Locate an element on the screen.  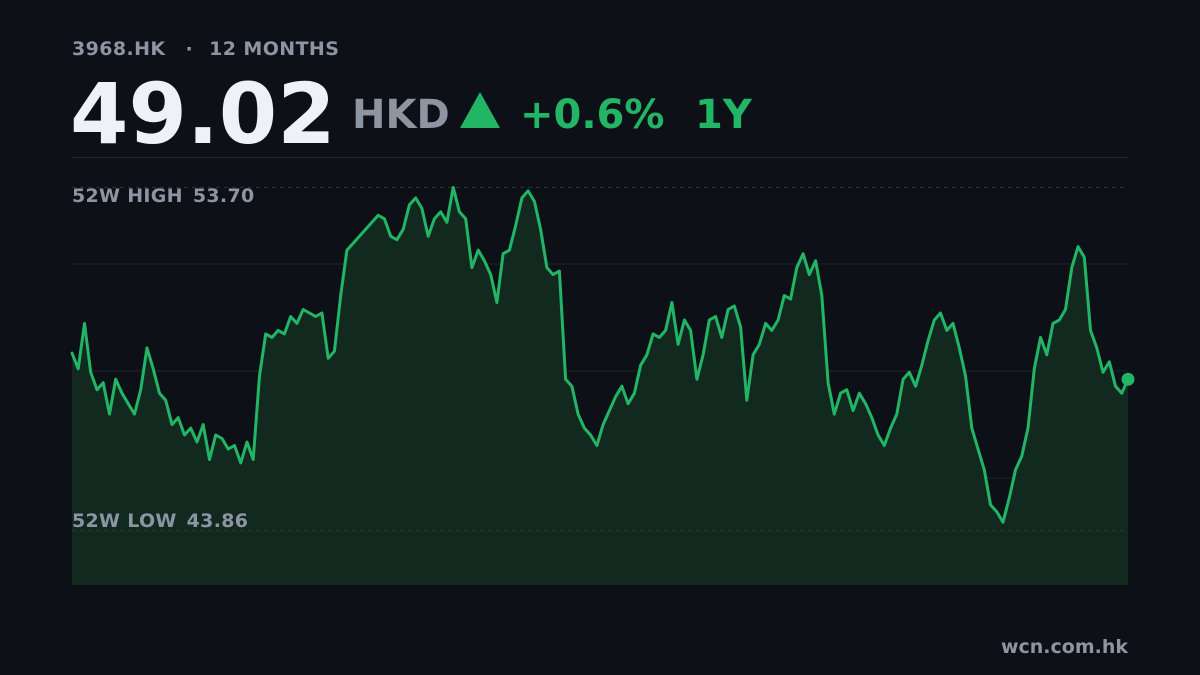
high-label-value: 53.70 is located at coordinates (223, 196).